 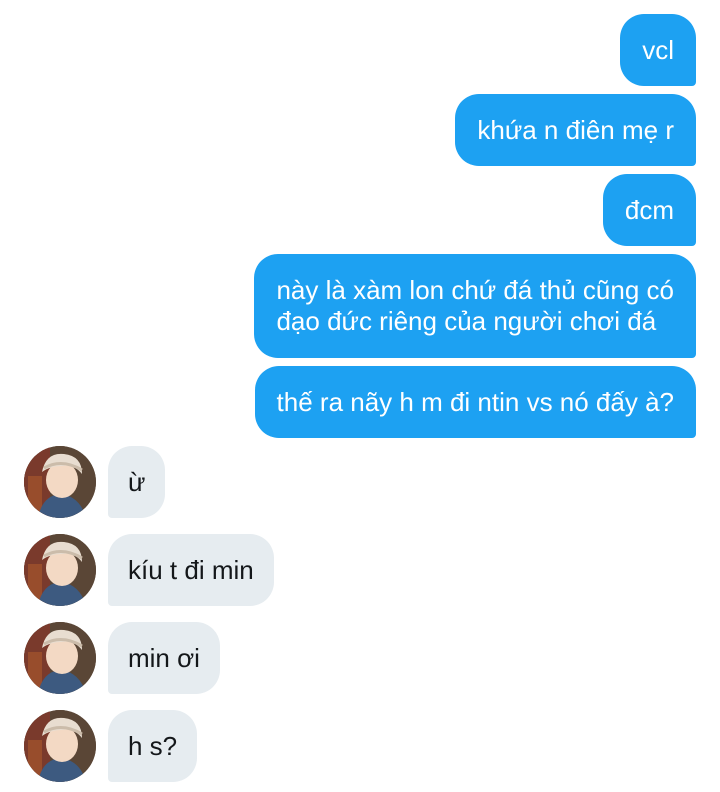 I want to click on message-text: min ơi, so click(x=164, y=657).